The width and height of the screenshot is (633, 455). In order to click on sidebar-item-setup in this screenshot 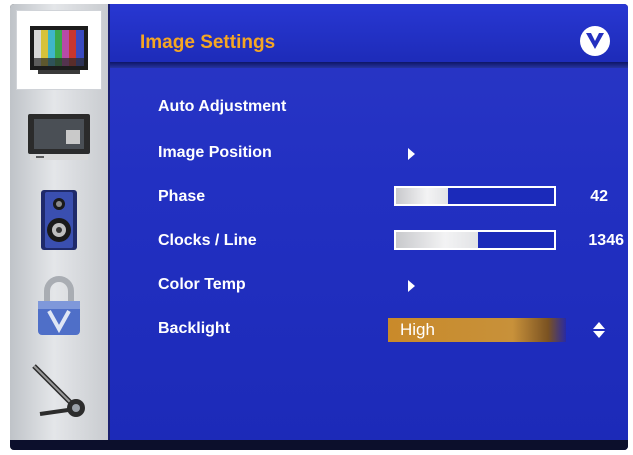, I will do `click(59, 390)`.